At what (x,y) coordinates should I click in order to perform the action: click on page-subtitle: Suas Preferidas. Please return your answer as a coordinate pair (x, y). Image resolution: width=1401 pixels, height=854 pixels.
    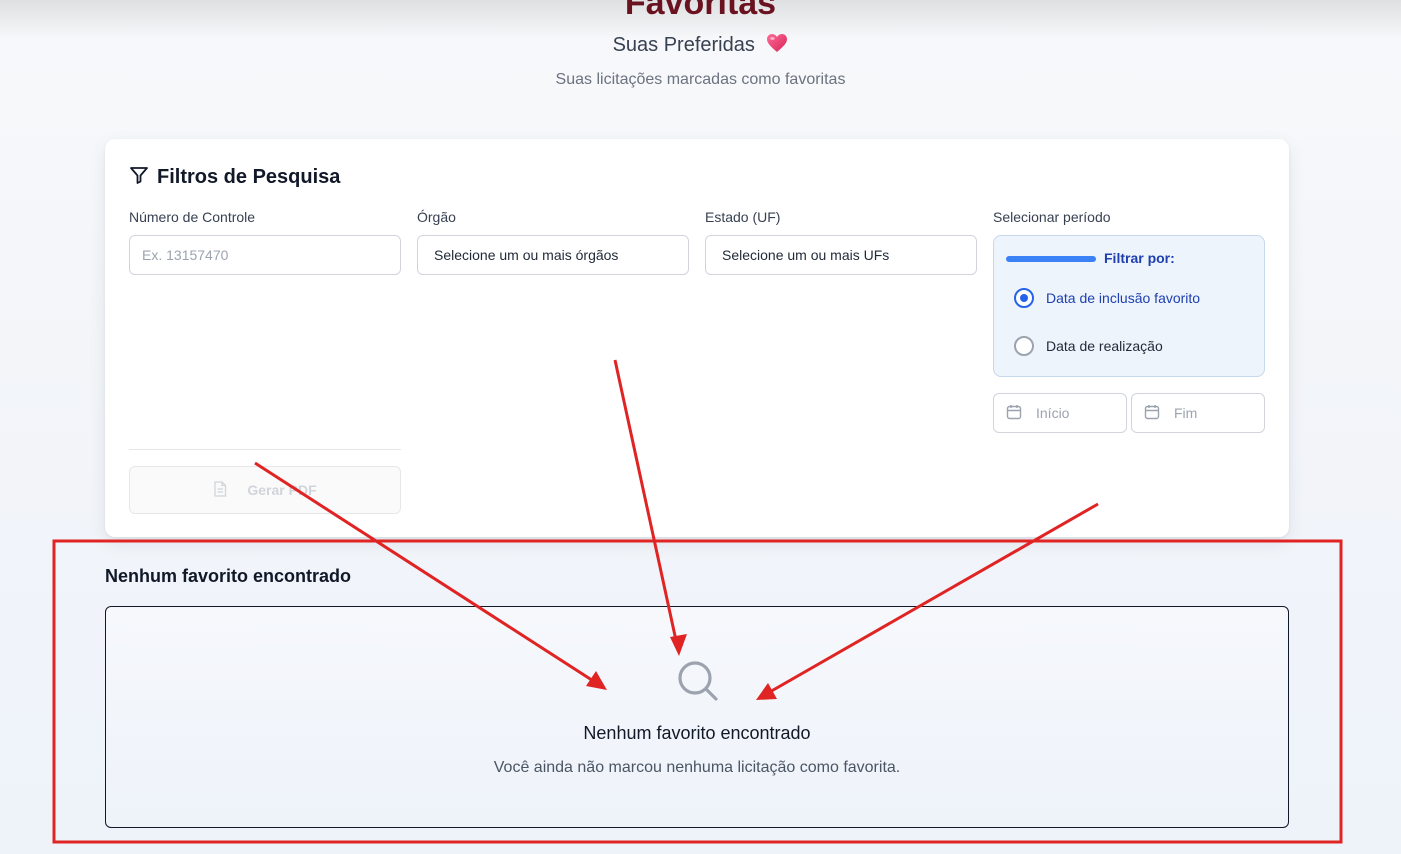
    Looking at the image, I should click on (700, 46).